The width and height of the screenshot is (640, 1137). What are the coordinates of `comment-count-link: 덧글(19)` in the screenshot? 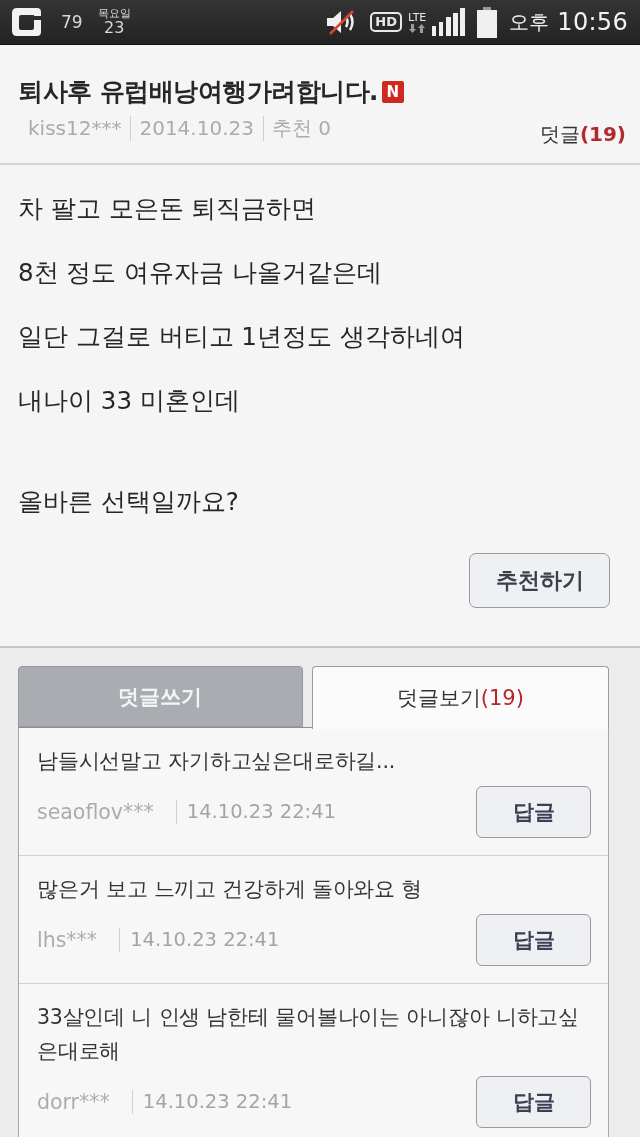 It's located at (582, 134).